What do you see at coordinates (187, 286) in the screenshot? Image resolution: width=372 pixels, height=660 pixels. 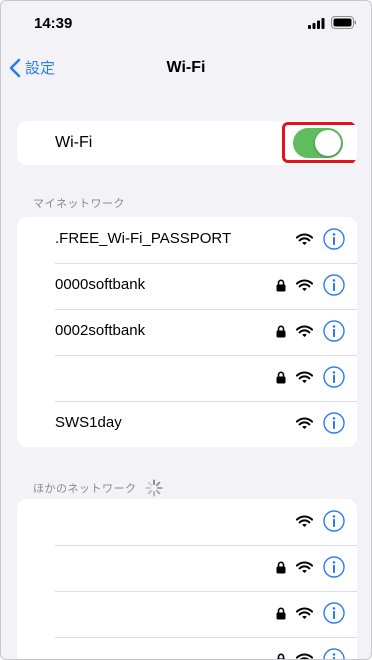 I see `network-row: 0000softbank` at bounding box center [187, 286].